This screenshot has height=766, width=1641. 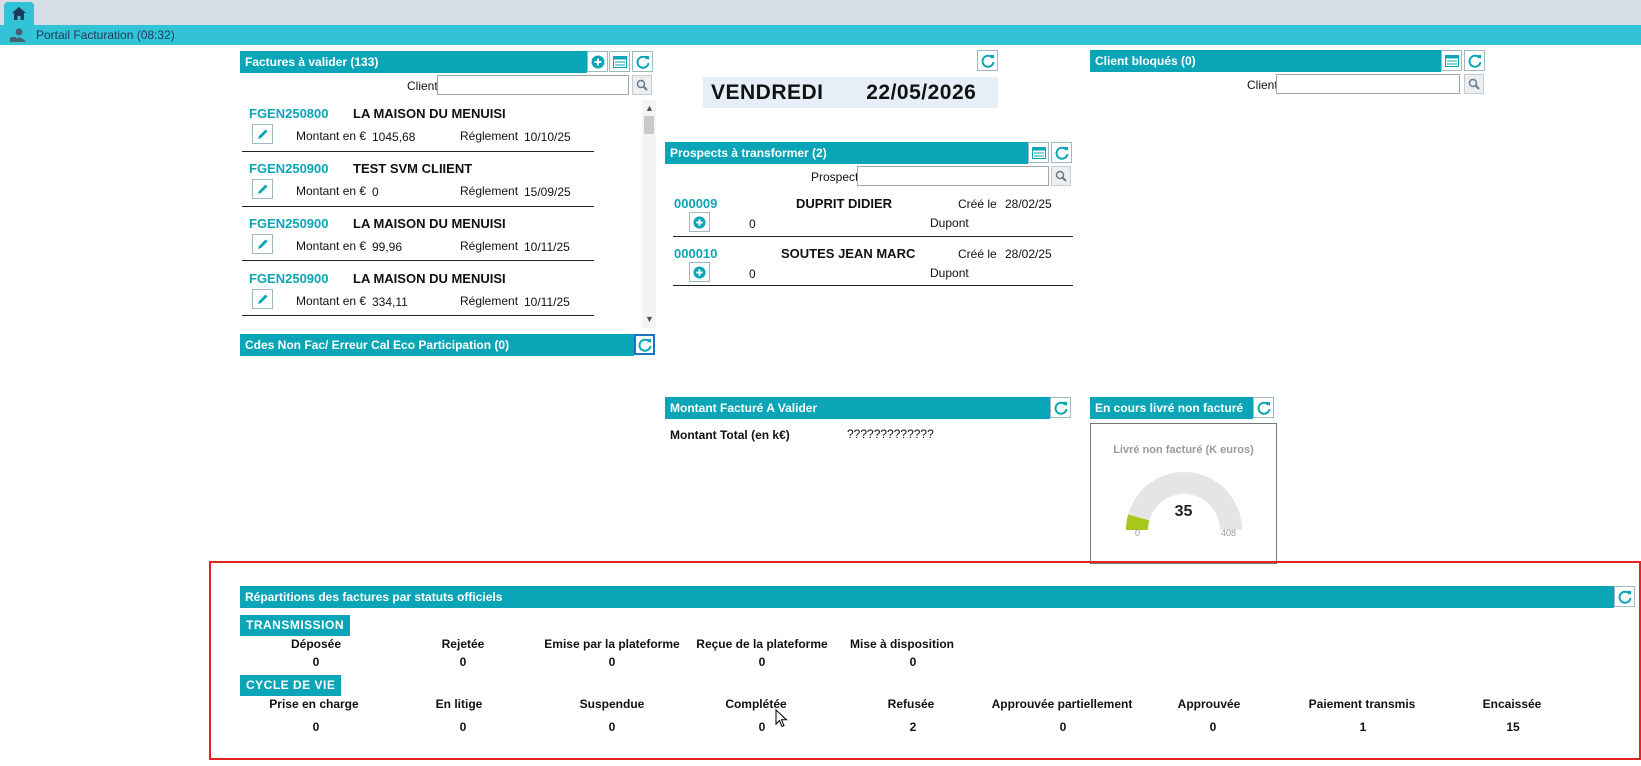 What do you see at coordinates (1183, 450) in the screenshot?
I see `gauge-title: Livré non facturé (K euros)` at bounding box center [1183, 450].